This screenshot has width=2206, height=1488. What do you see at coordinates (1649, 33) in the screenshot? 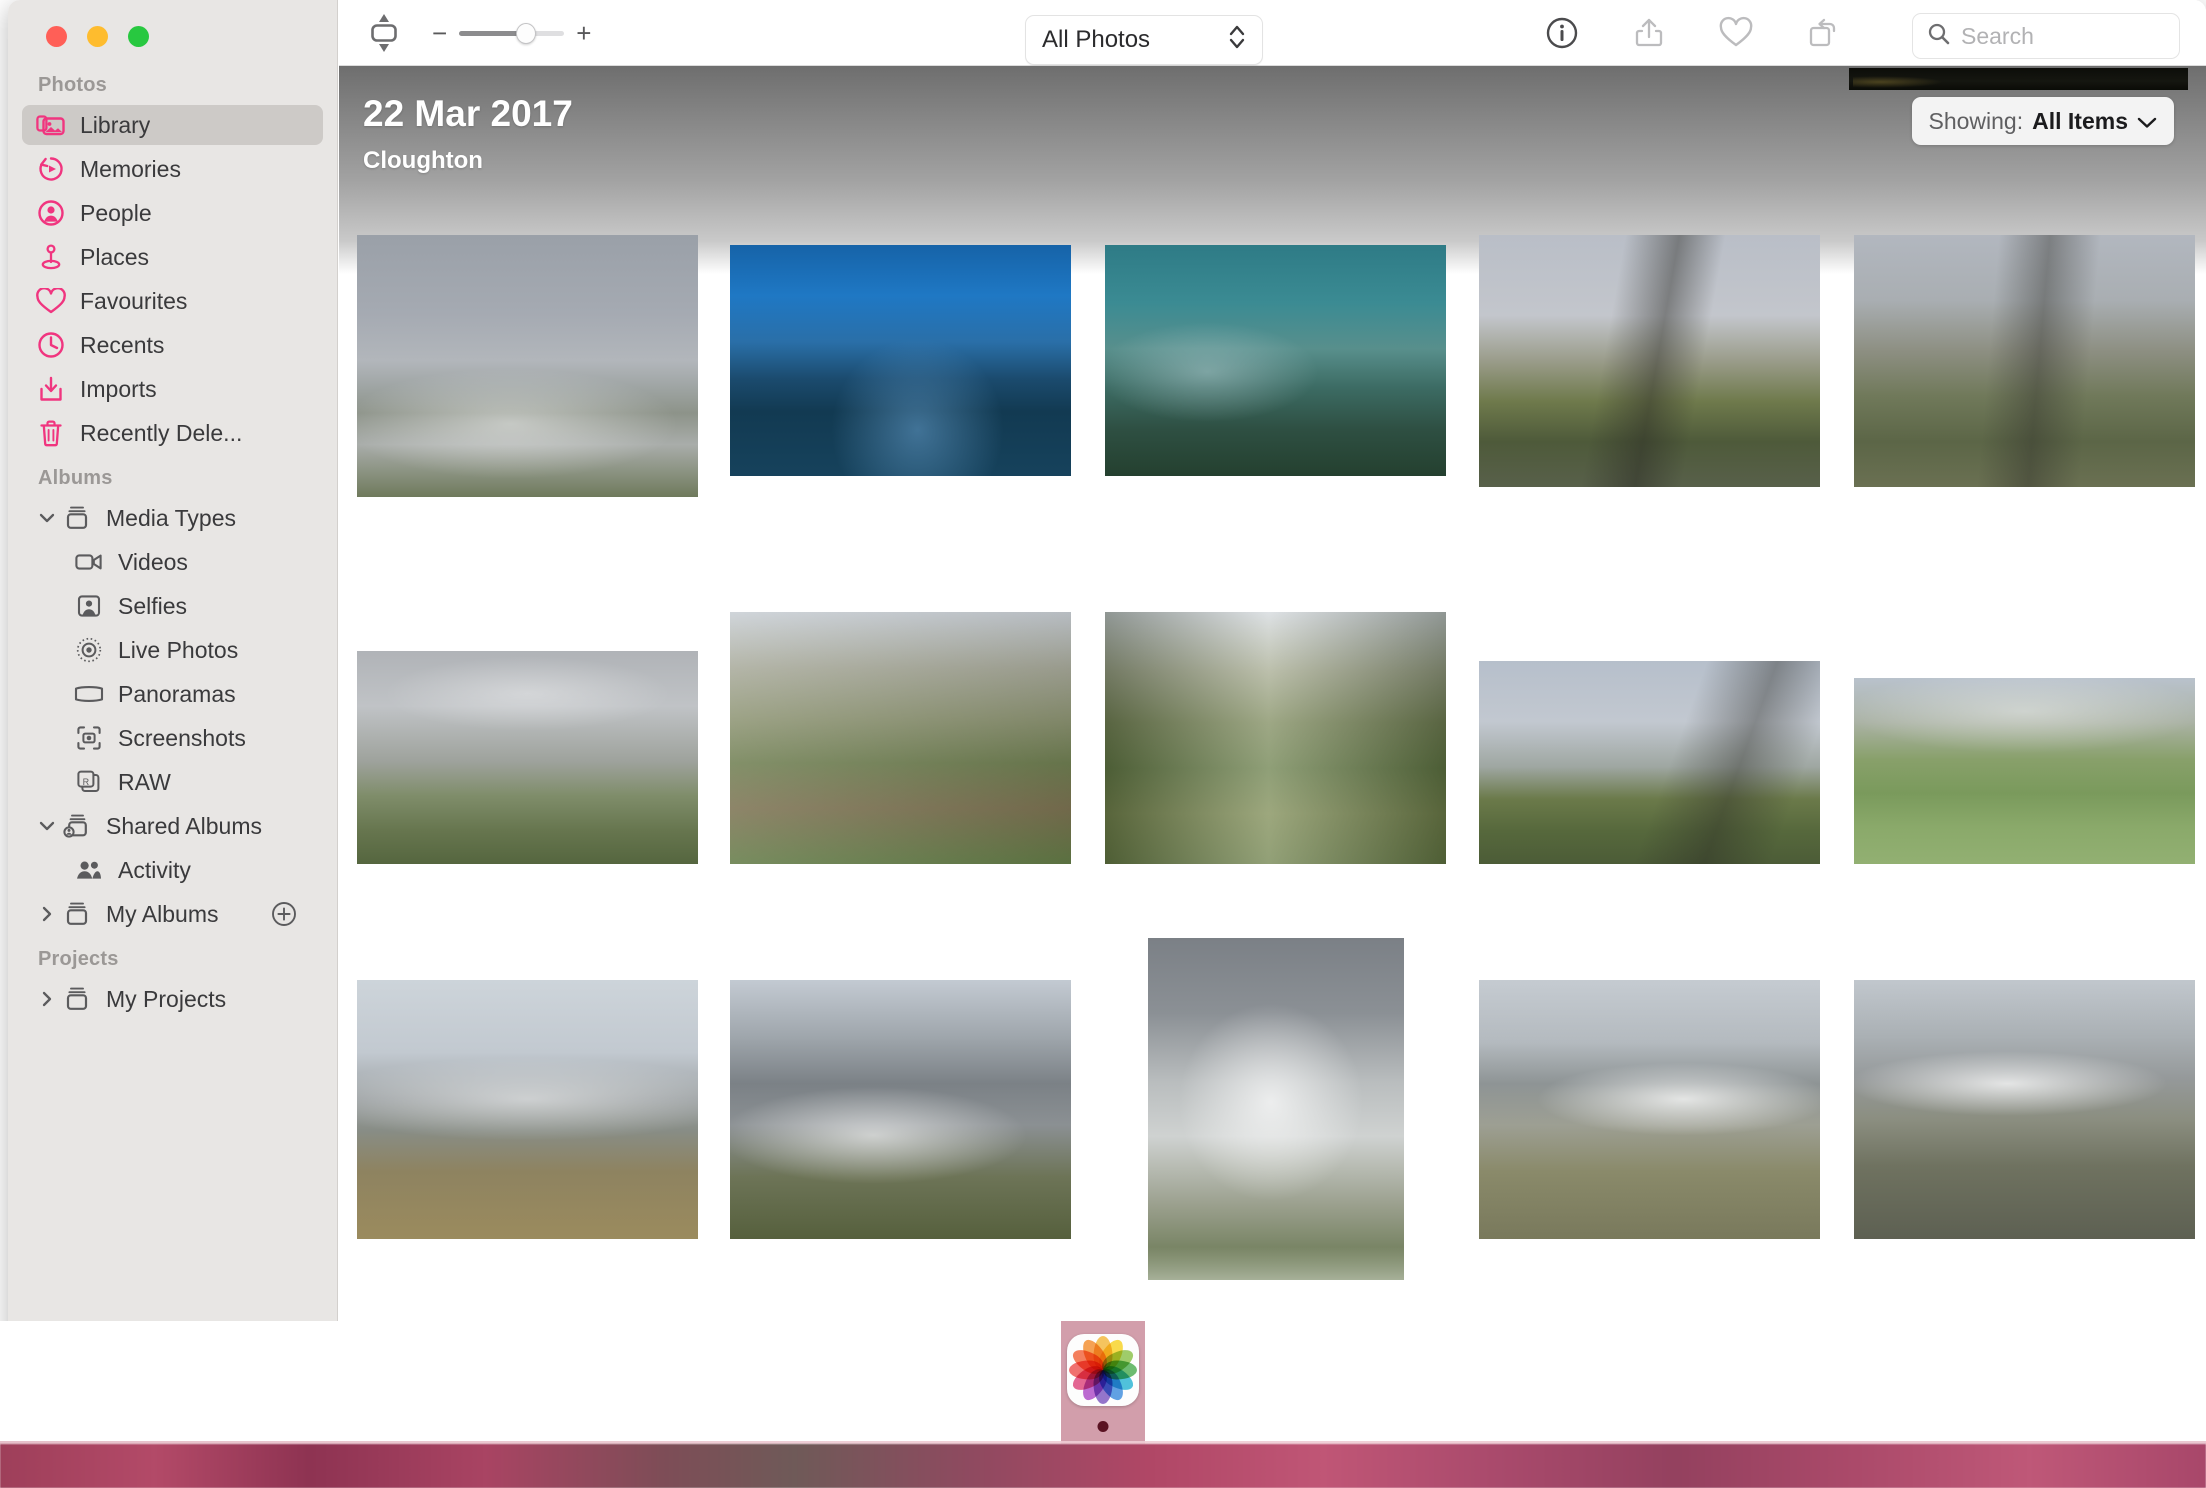
I see `share-icon` at bounding box center [1649, 33].